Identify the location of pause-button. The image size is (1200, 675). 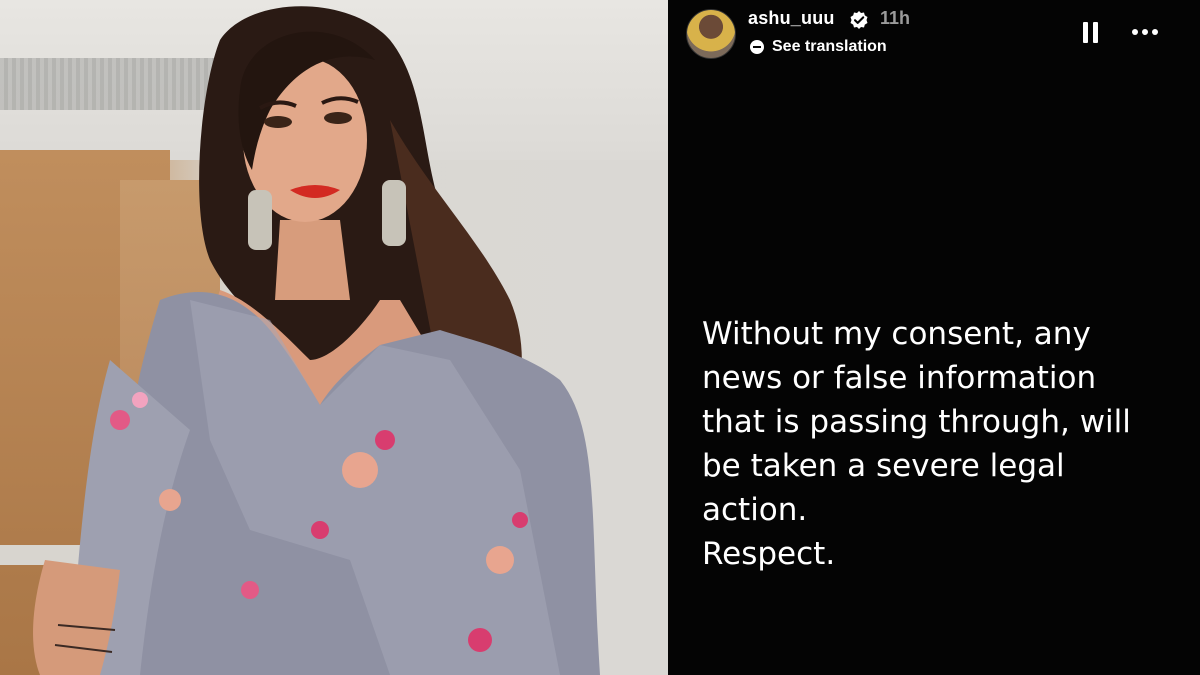
(1090, 32).